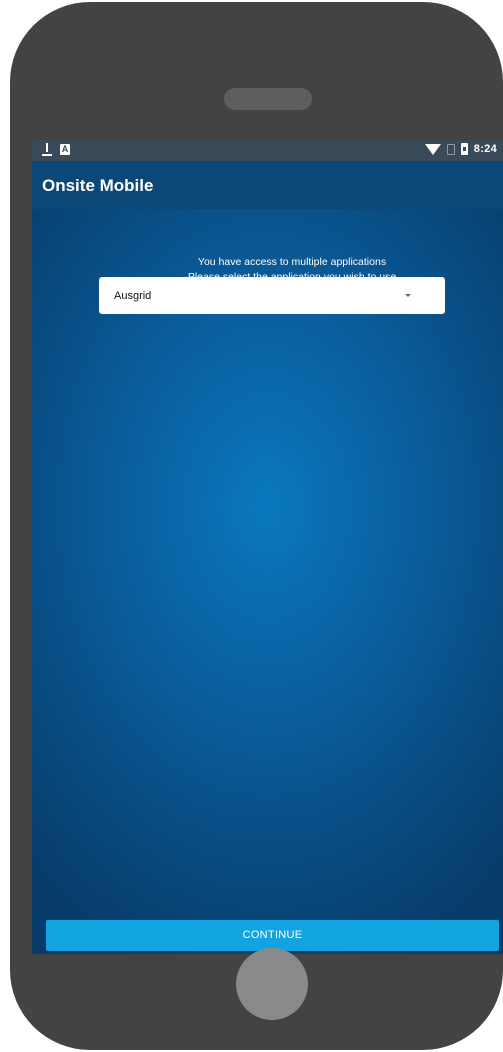 The width and height of the screenshot is (503, 1052). Describe the element at coordinates (47, 149) in the screenshot. I see `download-icon` at that location.